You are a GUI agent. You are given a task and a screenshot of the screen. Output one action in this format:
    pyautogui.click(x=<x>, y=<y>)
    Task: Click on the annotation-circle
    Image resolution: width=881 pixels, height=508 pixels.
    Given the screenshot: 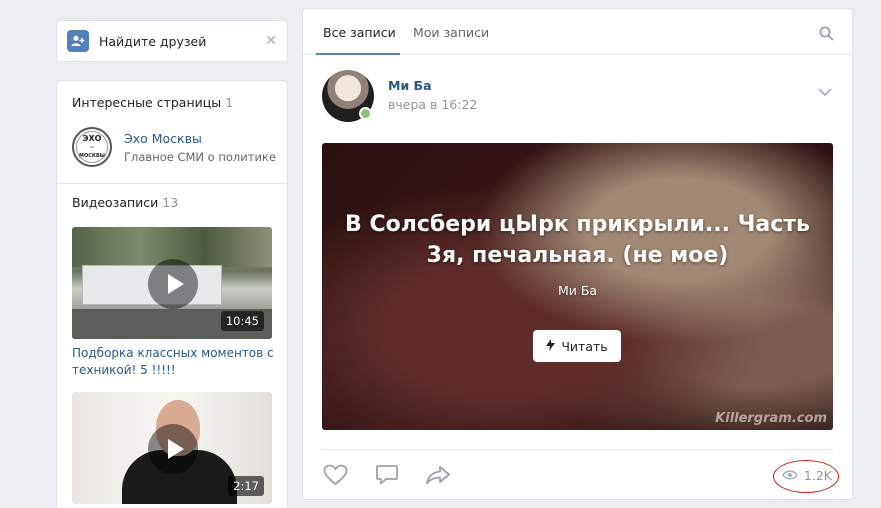 What is the action you would take?
    pyautogui.click(x=806, y=476)
    